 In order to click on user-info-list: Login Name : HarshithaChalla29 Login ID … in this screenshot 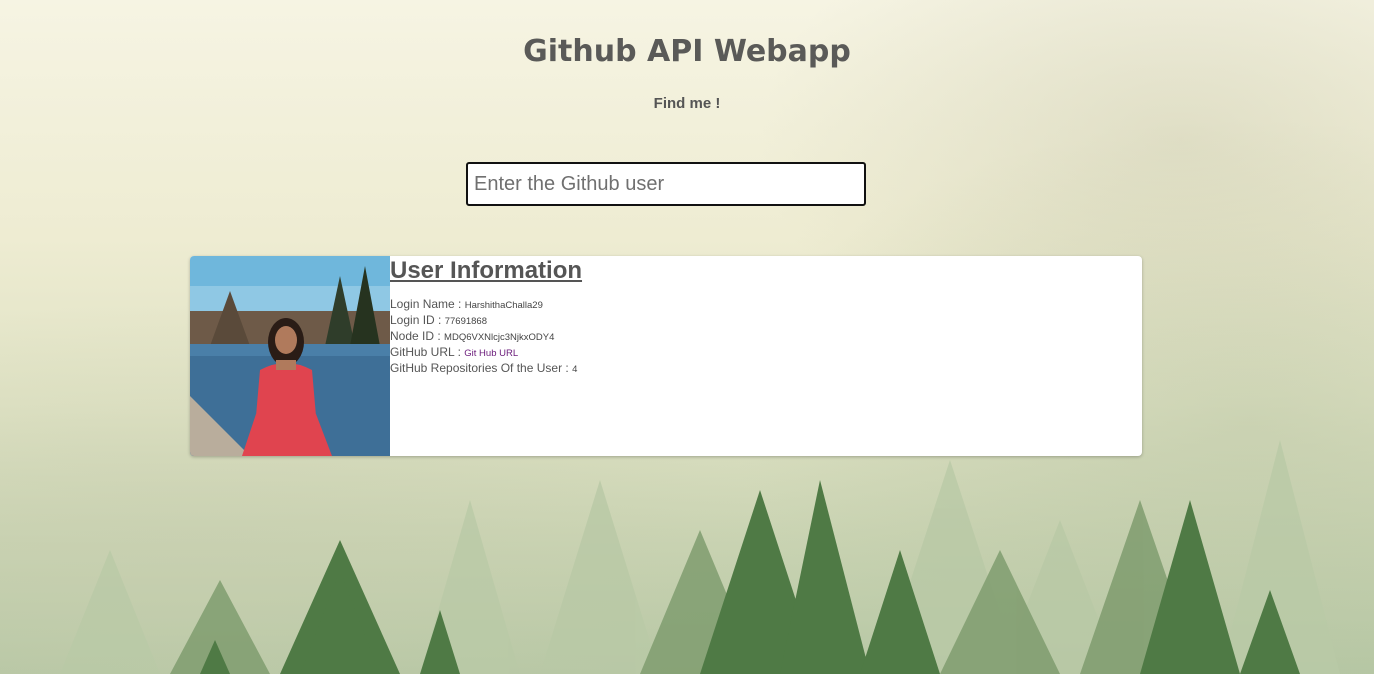, I will do `click(766, 337)`.